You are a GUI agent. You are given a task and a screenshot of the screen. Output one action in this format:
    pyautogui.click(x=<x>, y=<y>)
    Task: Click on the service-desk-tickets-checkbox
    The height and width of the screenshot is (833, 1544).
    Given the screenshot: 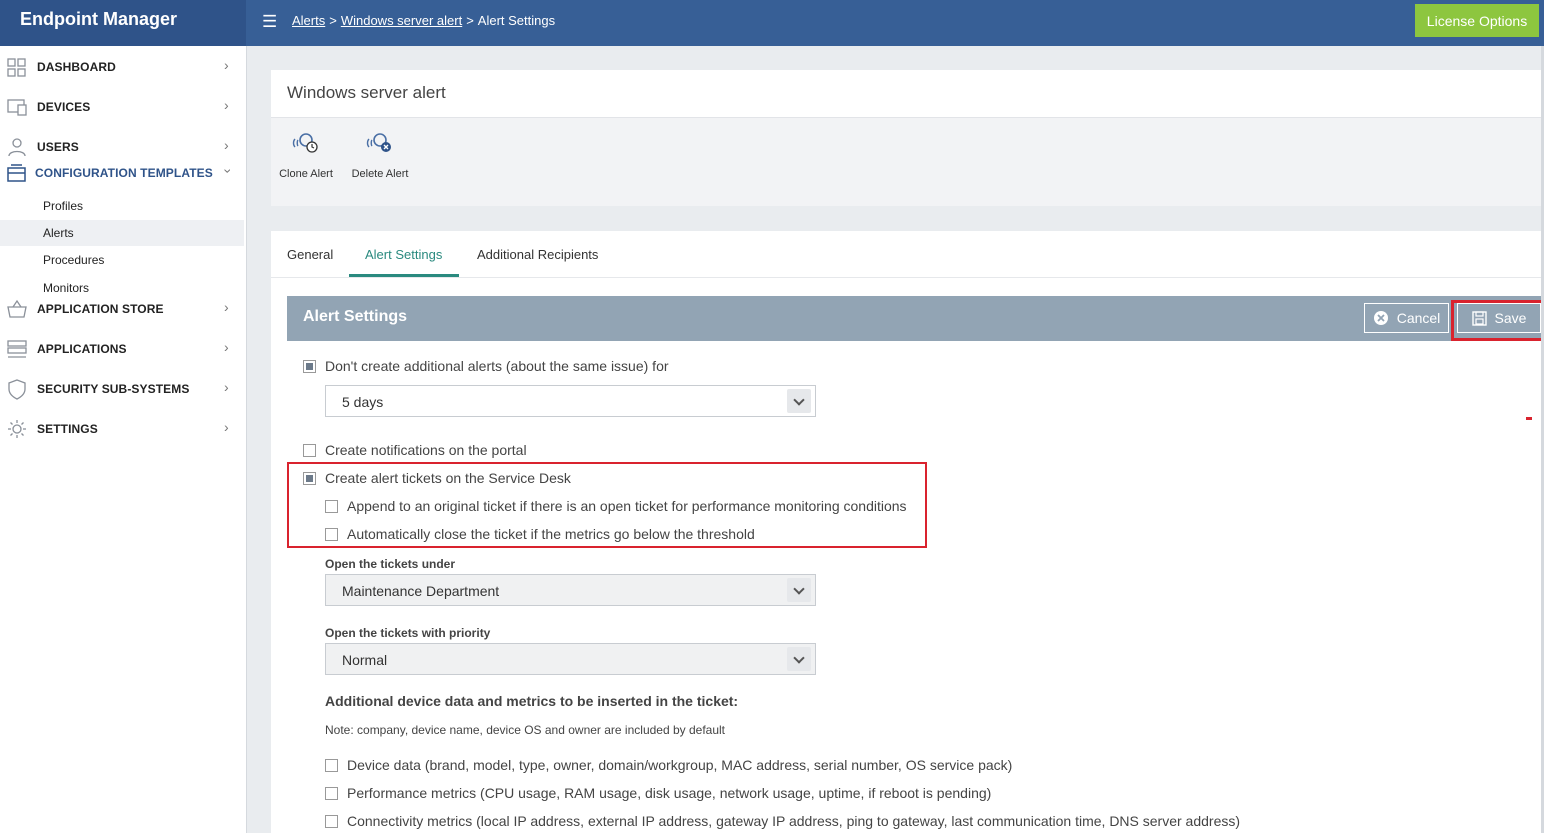 What is the action you would take?
    pyautogui.click(x=309, y=478)
    